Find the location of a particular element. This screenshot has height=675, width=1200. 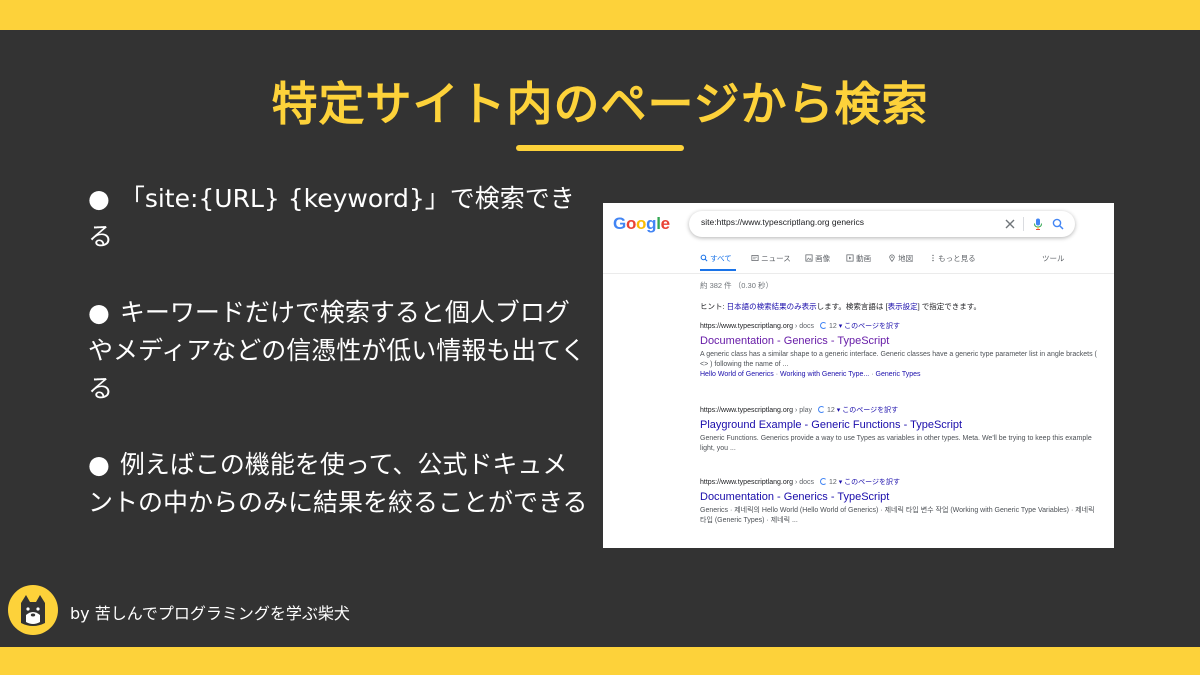

tab-label: すべて is located at coordinates (721, 258).